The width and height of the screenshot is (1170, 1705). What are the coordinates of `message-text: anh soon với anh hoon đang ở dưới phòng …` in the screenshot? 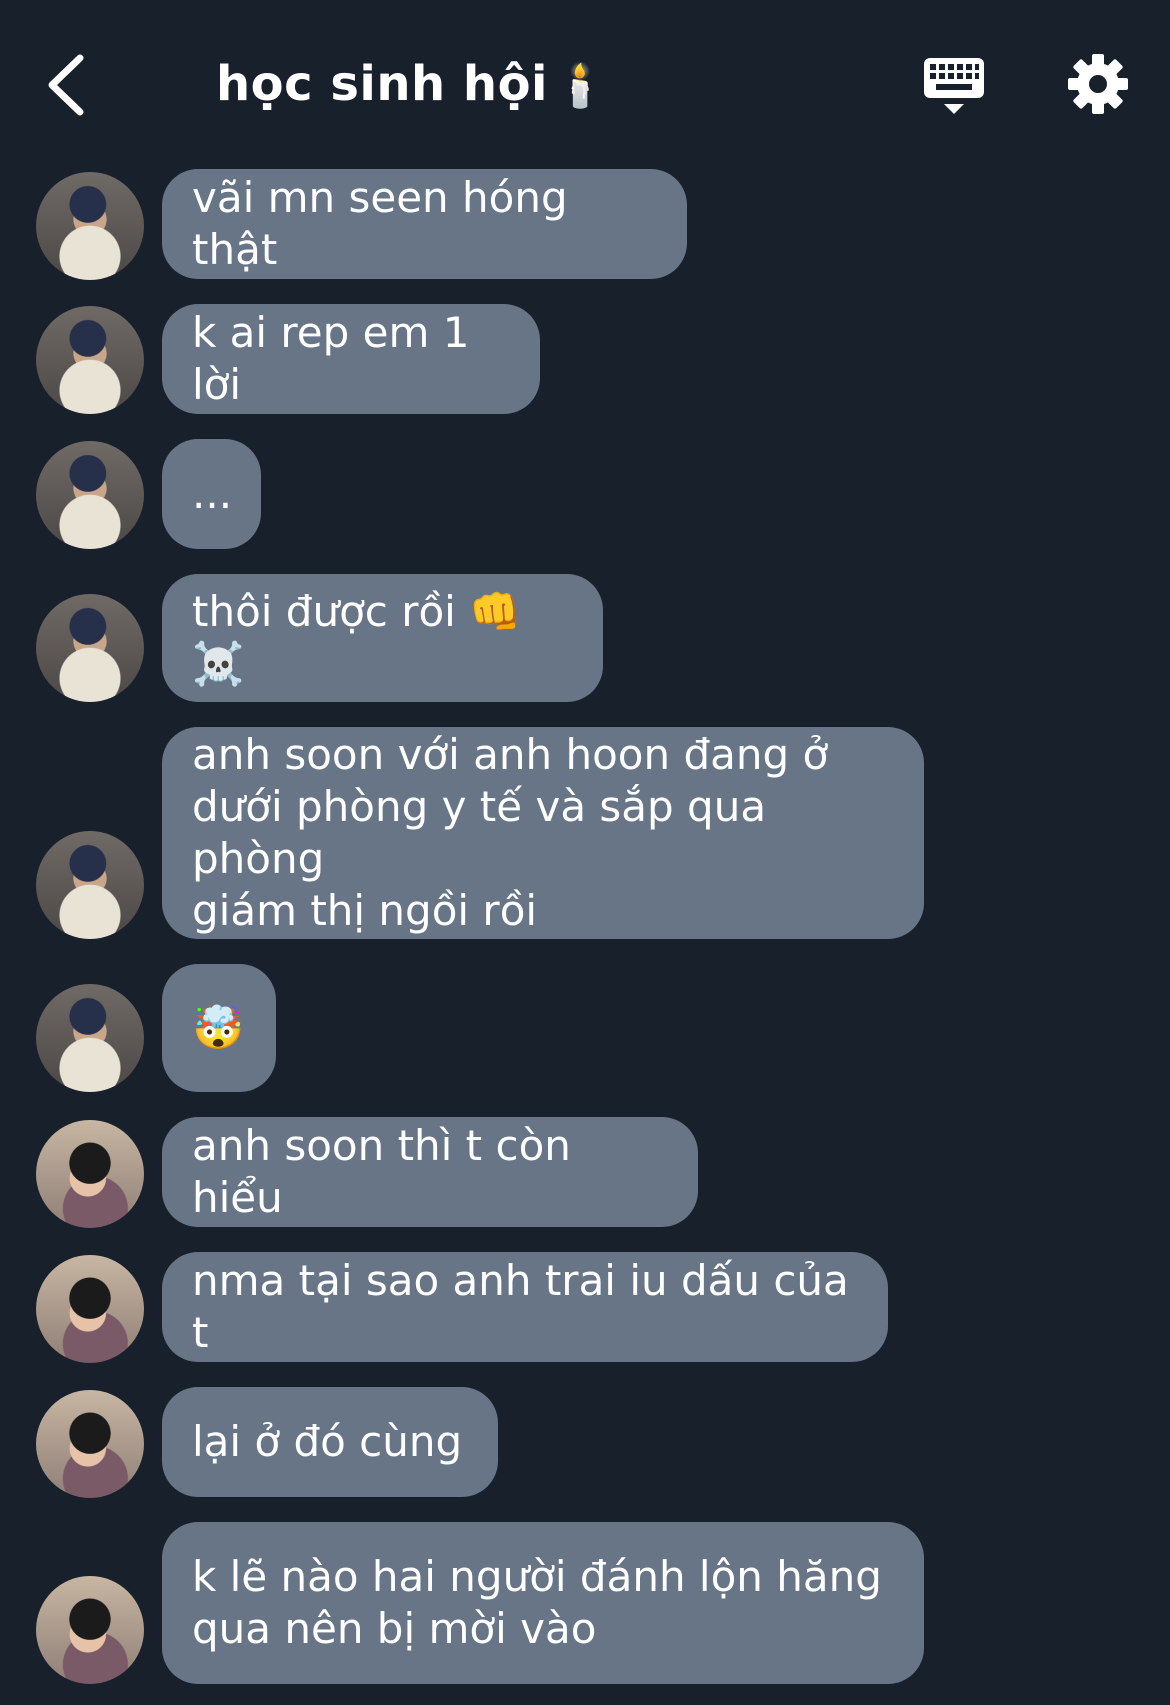 It's located at (510, 832).